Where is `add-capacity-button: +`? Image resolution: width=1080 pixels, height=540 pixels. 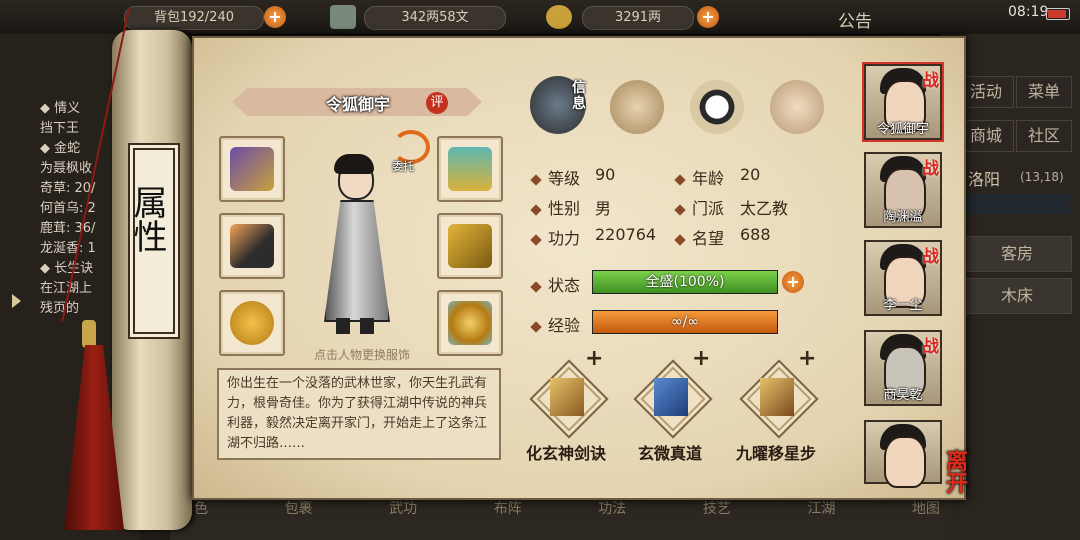 add-capacity-button: + is located at coordinates (275, 17).